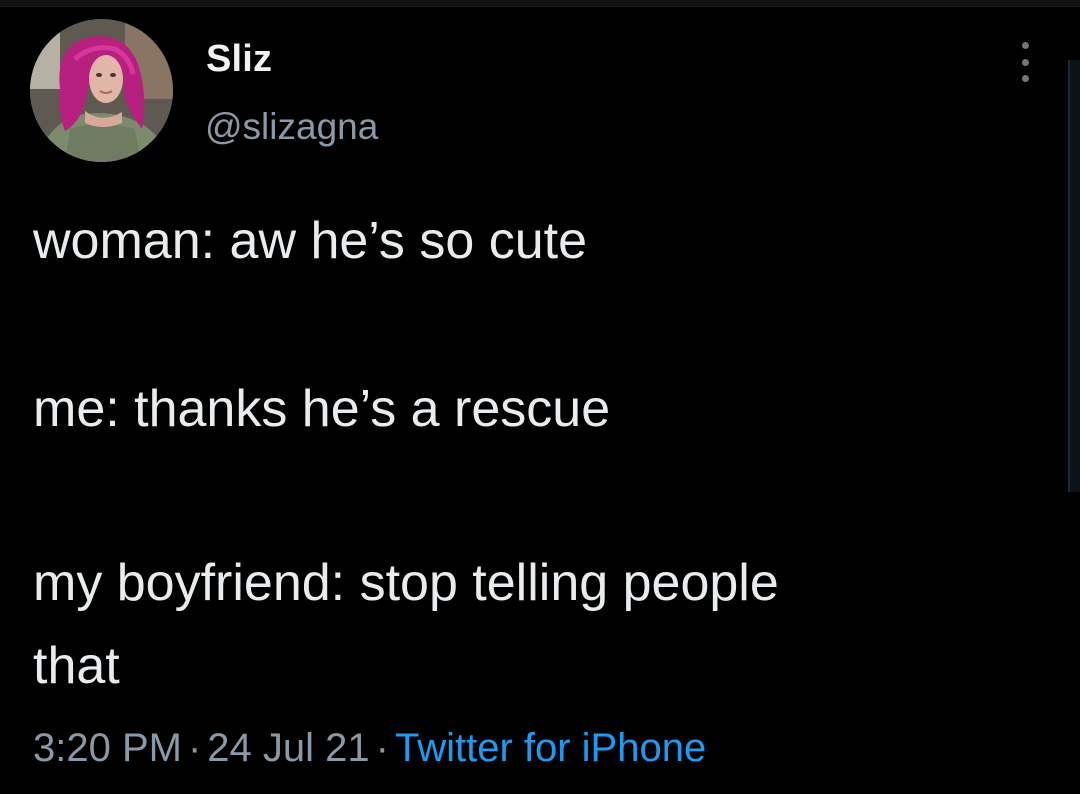 Image resolution: width=1080 pixels, height=794 pixels. Describe the element at coordinates (76, 666) in the screenshot. I see `tweet-text-line: that` at that location.